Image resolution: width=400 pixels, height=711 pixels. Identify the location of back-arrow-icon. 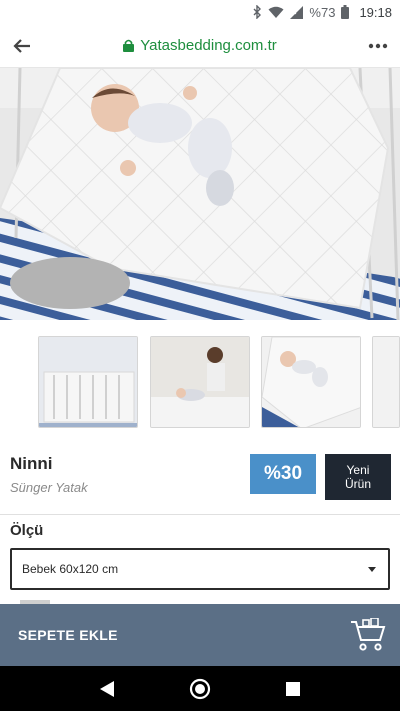
(21, 45).